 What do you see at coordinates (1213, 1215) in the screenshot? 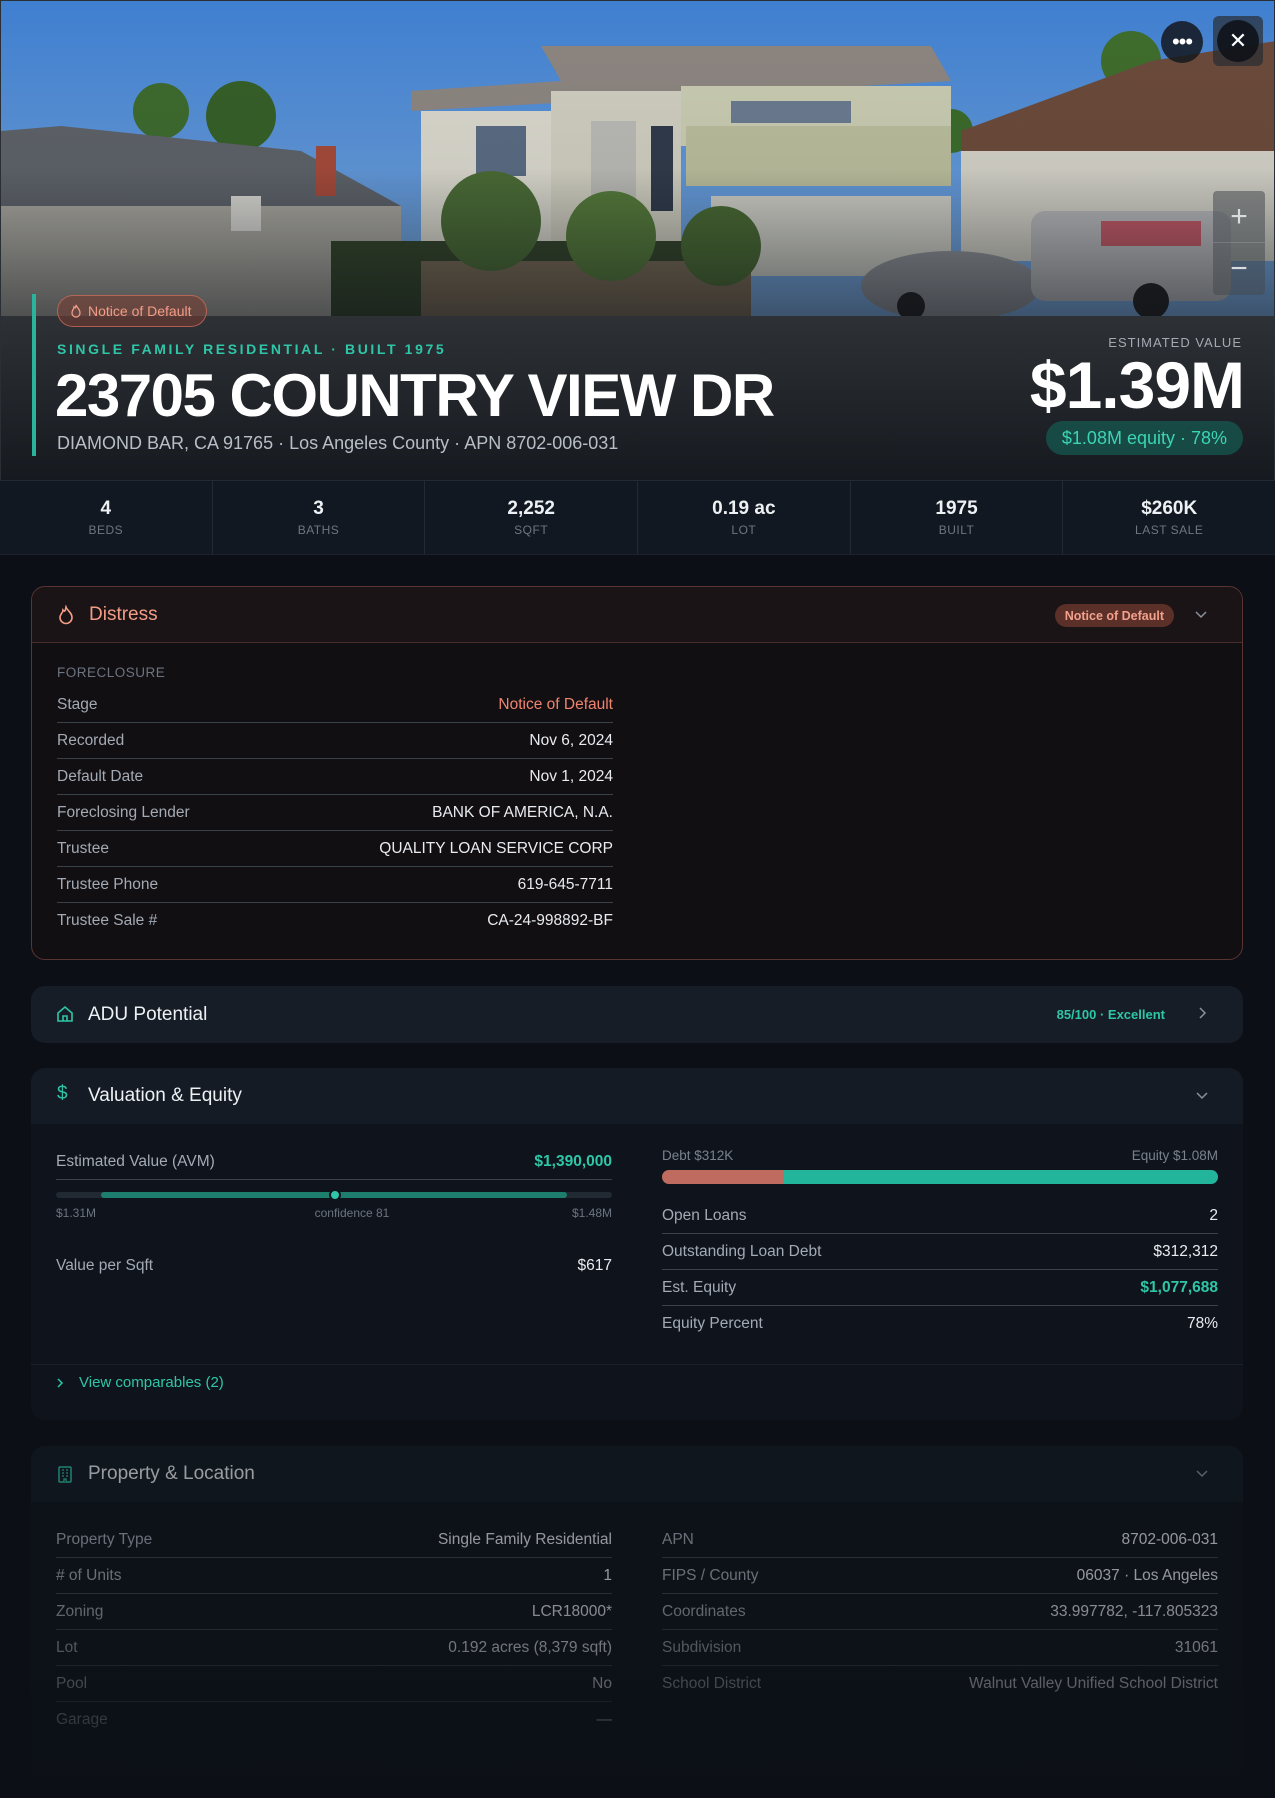
I see `row-value: 2` at bounding box center [1213, 1215].